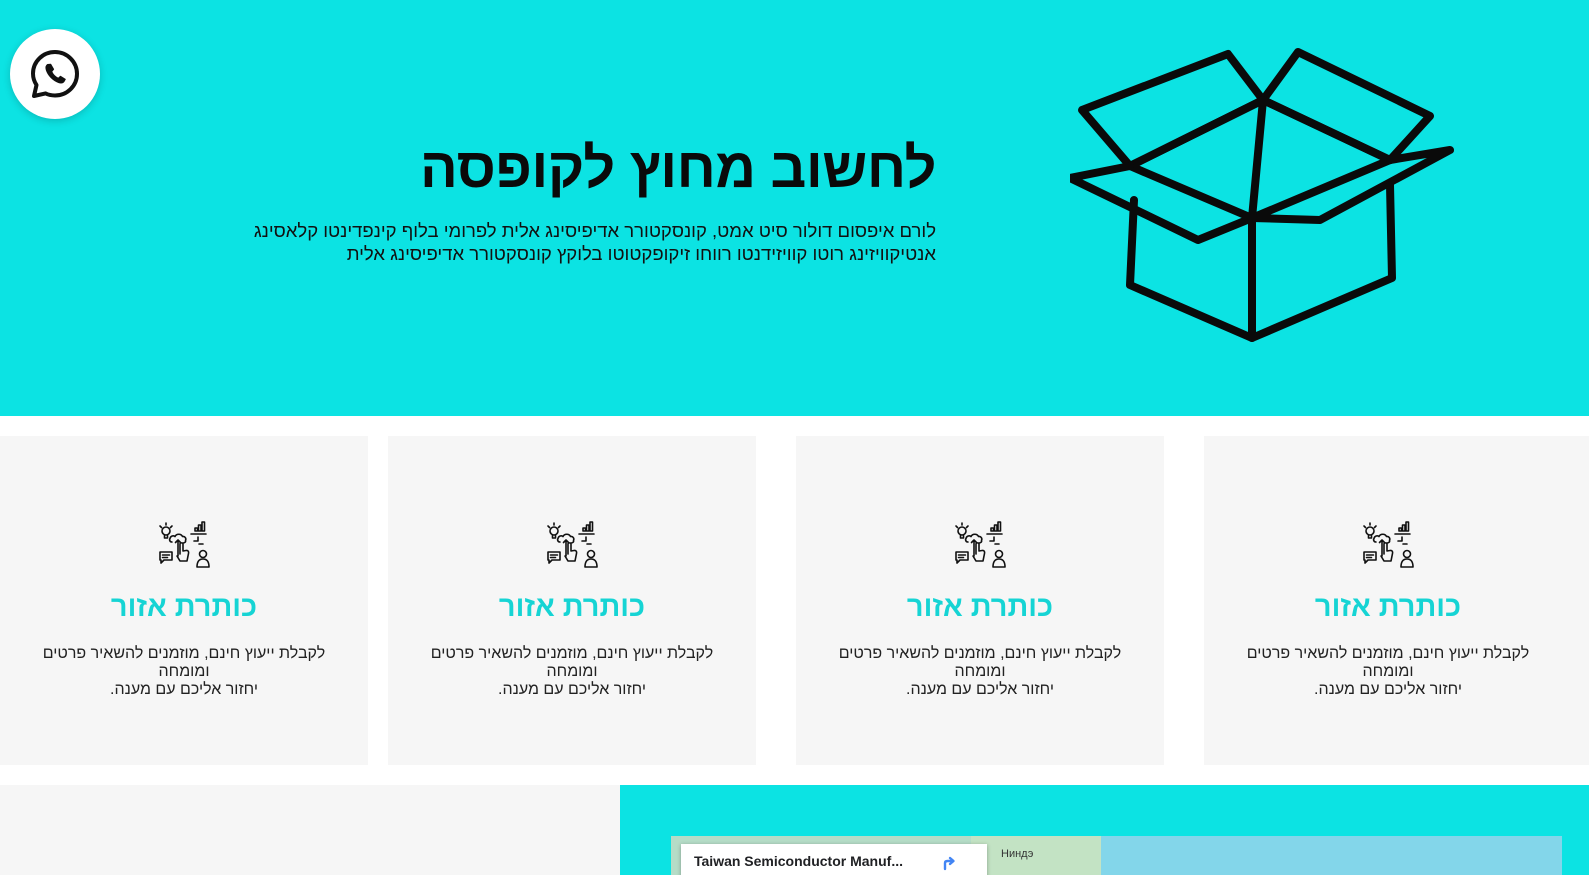 The width and height of the screenshot is (1589, 875). Describe the element at coordinates (1331, 855) in the screenshot. I see `map-sea` at that location.